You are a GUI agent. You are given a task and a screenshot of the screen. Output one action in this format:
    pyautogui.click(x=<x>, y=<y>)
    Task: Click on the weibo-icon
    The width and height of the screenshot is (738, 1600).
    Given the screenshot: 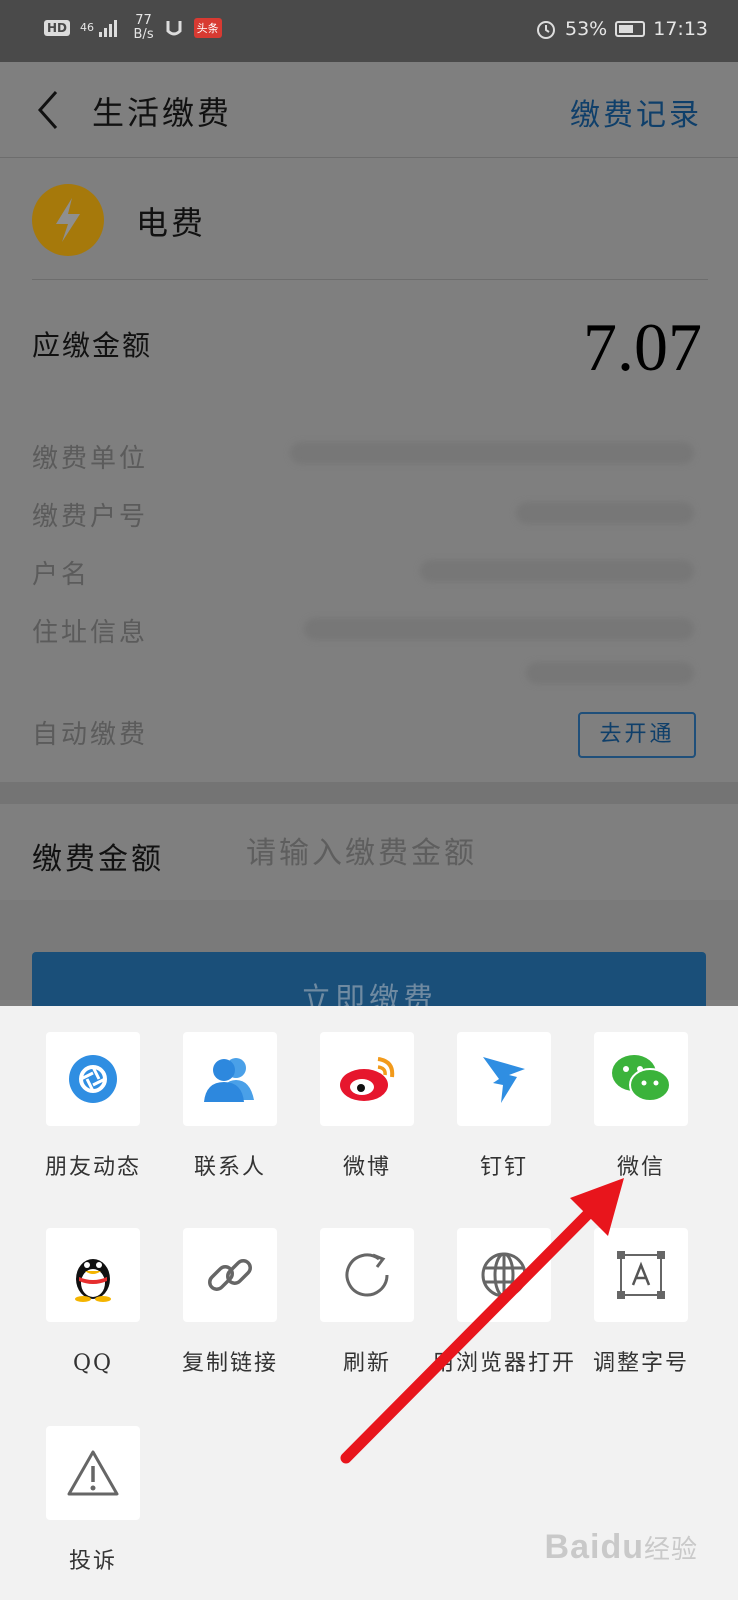 What is the action you would take?
    pyautogui.click(x=367, y=1079)
    